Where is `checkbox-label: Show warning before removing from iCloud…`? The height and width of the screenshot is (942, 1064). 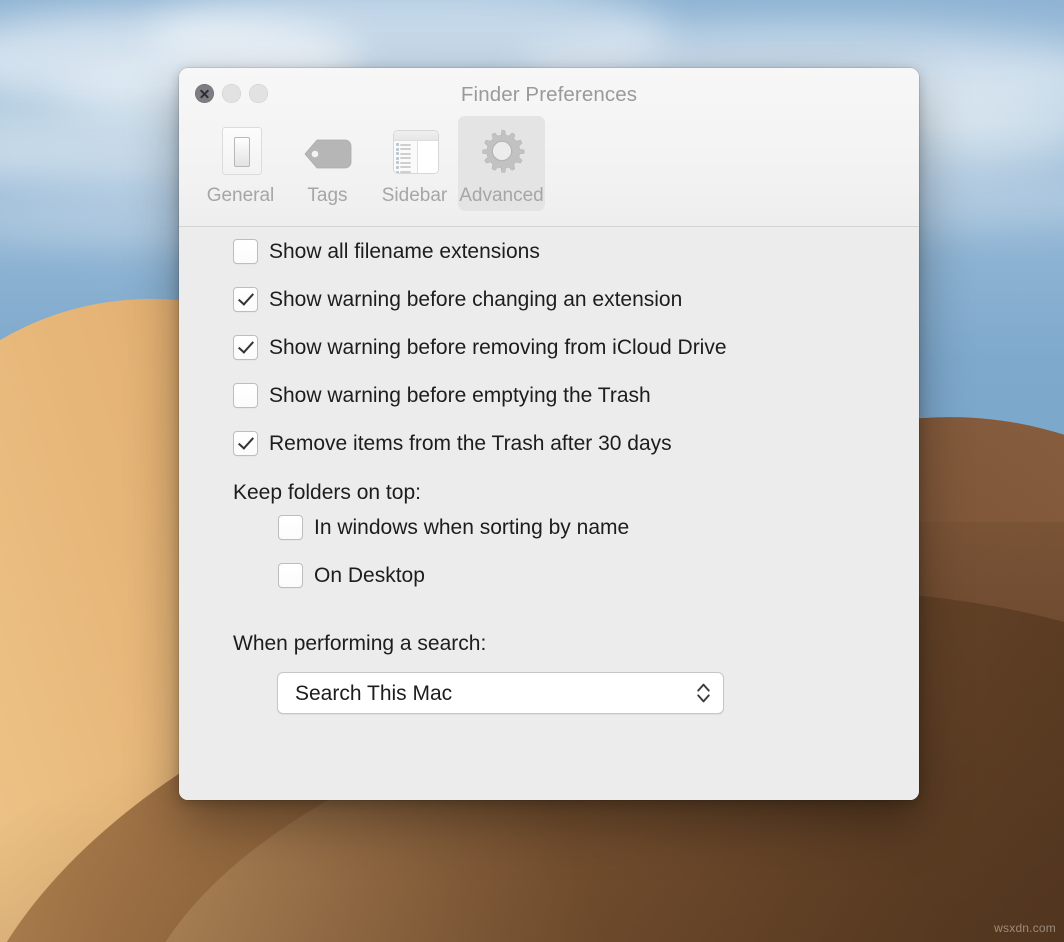 checkbox-label: Show warning before removing from iCloud… is located at coordinates (498, 347).